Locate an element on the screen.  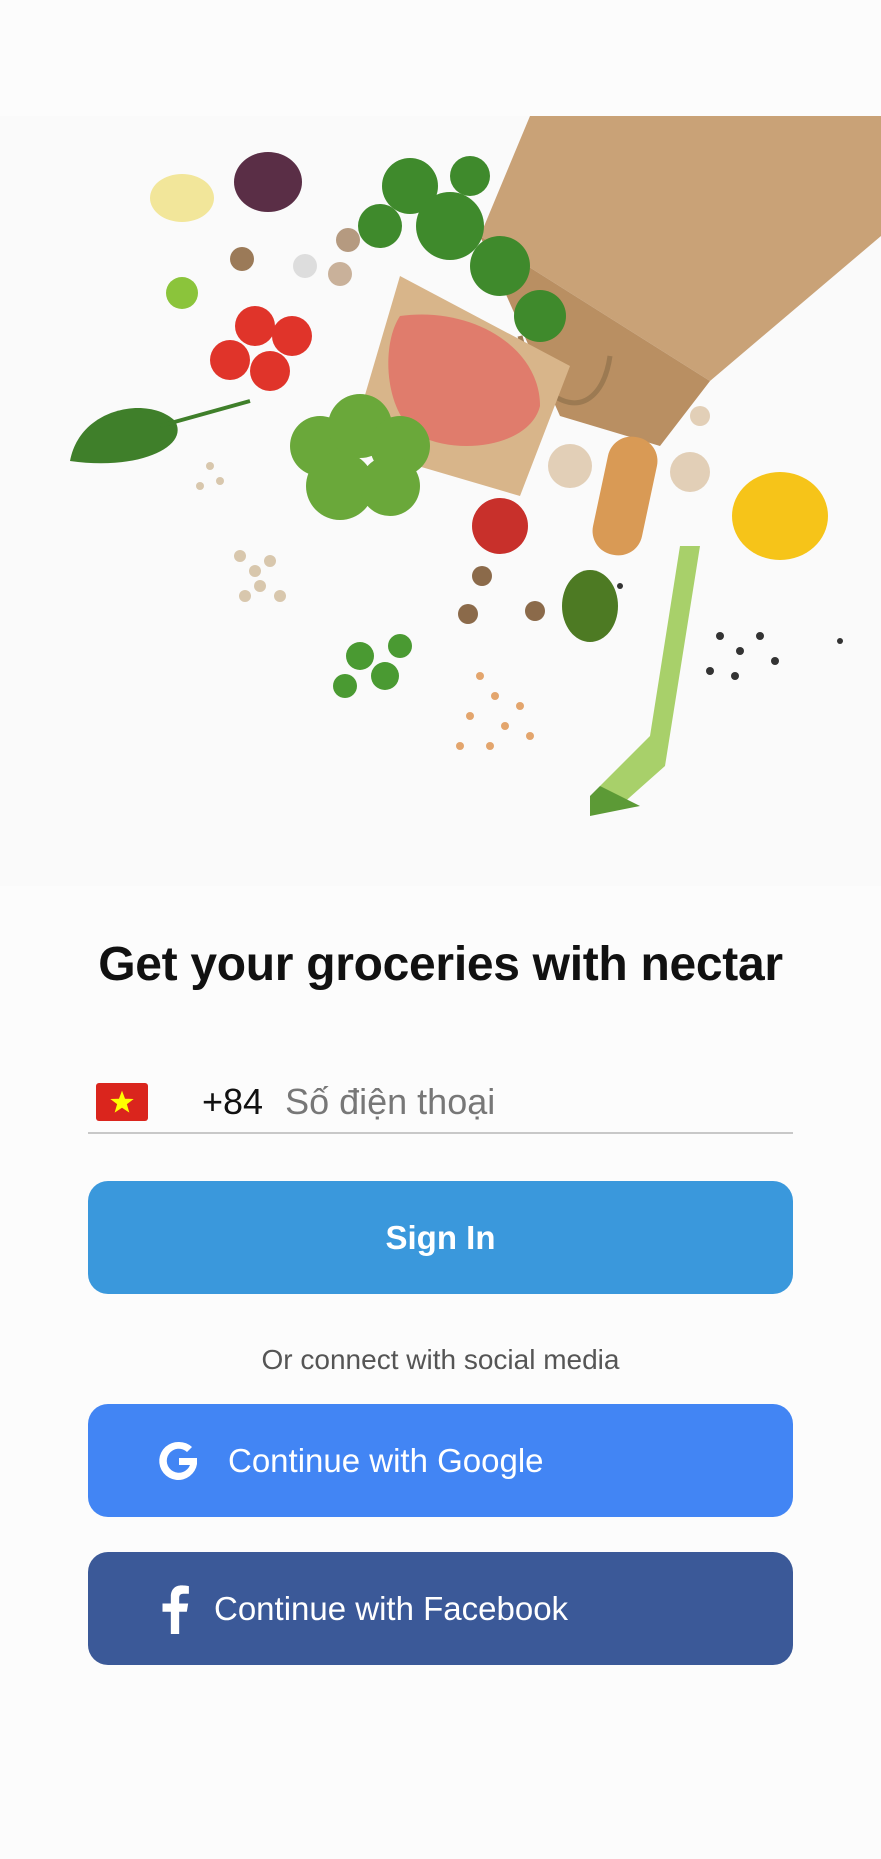
google-button-label: Continue with Google is located at coordinates (386, 1460).